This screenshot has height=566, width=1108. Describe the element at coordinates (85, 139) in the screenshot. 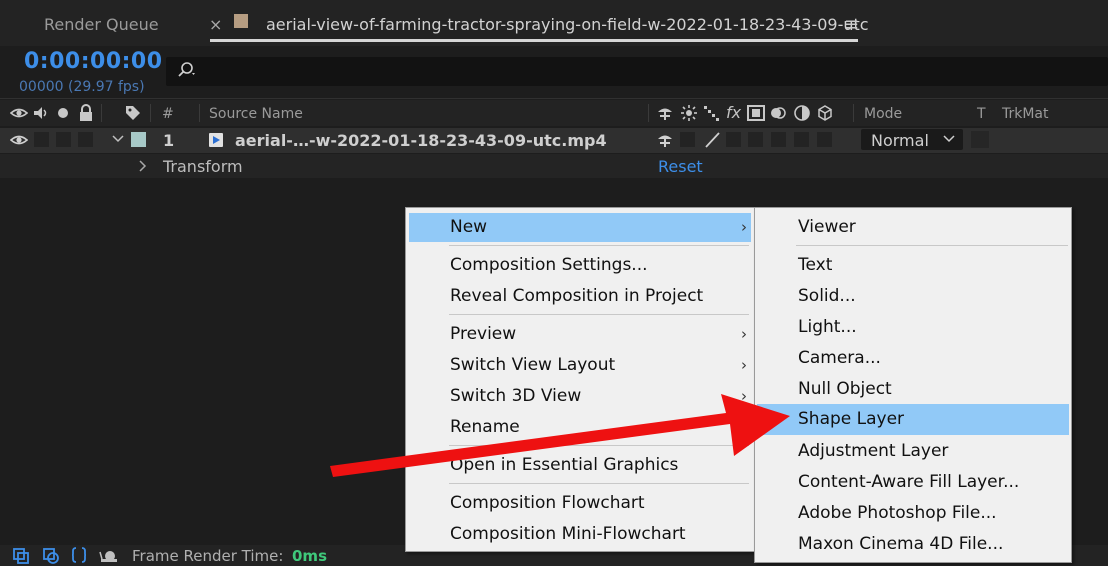

I see `lock-switch` at that location.